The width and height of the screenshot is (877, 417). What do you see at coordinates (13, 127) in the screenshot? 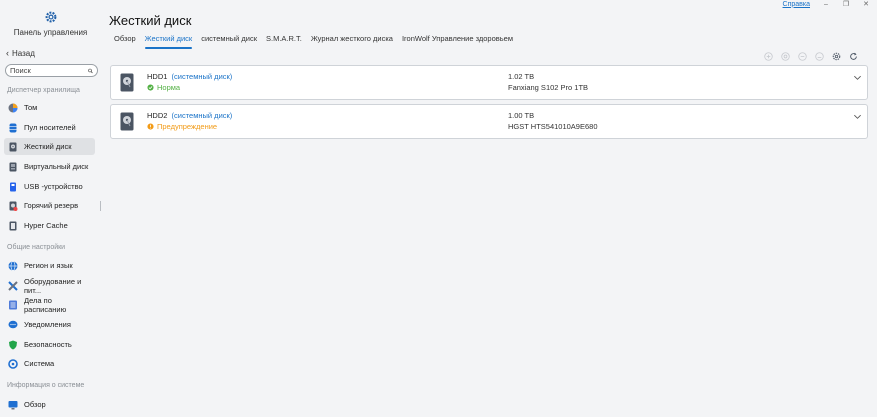
I see `database-icon` at bounding box center [13, 127].